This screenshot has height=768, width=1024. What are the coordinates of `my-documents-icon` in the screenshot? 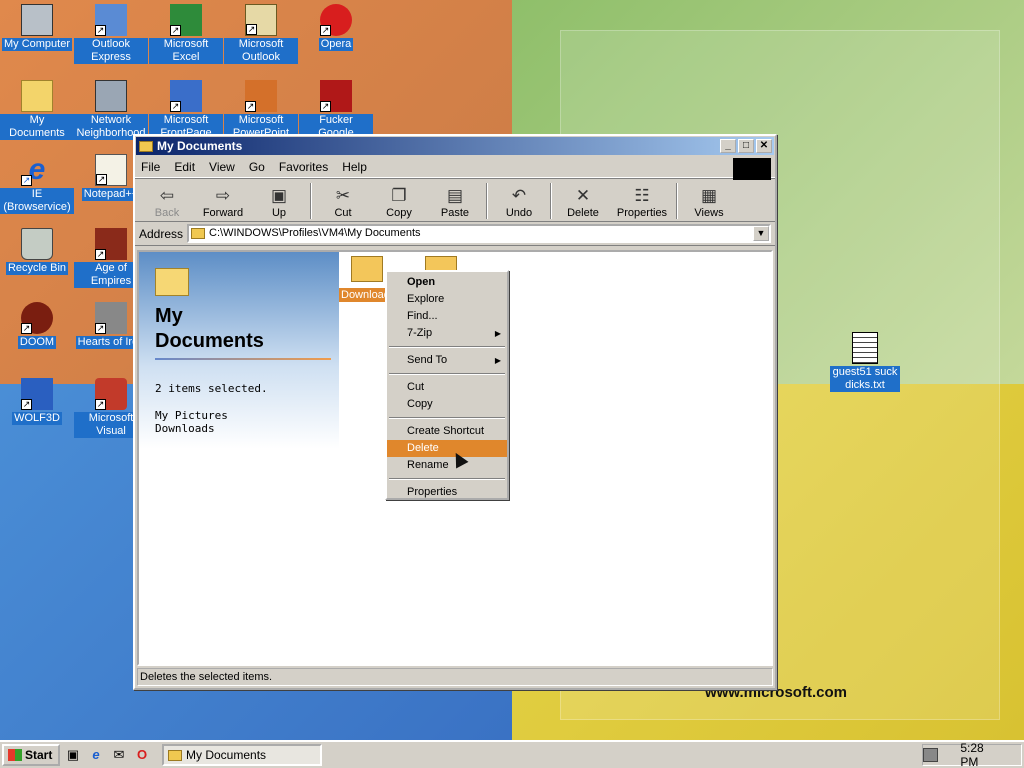 It's located at (37, 96).